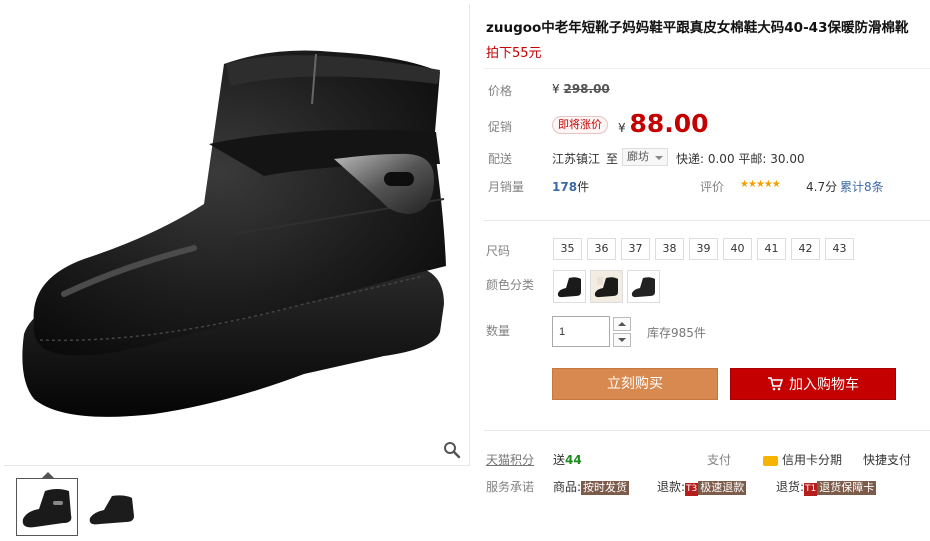  What do you see at coordinates (601, 249) in the screenshot?
I see `size-option: 36` at bounding box center [601, 249].